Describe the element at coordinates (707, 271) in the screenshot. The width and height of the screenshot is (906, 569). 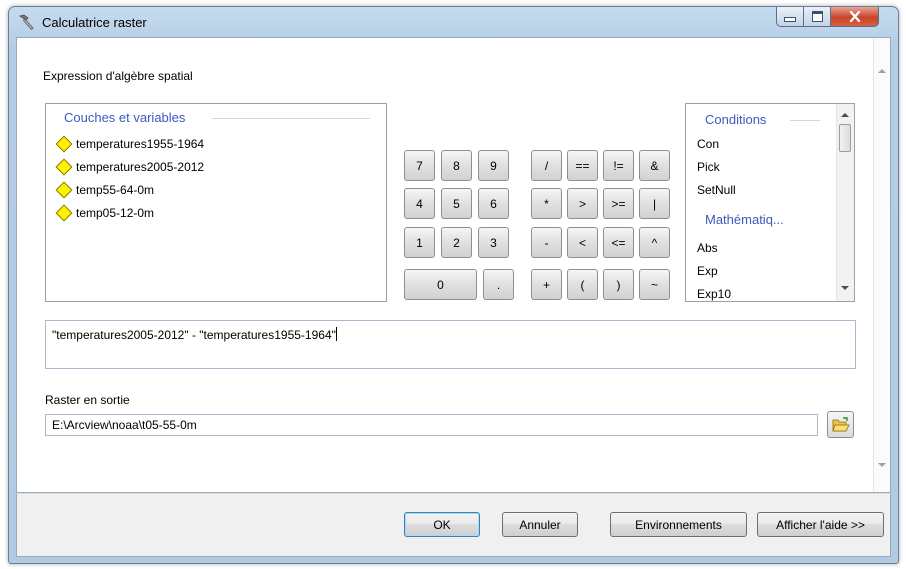
I see `function-item: Exp` at that location.